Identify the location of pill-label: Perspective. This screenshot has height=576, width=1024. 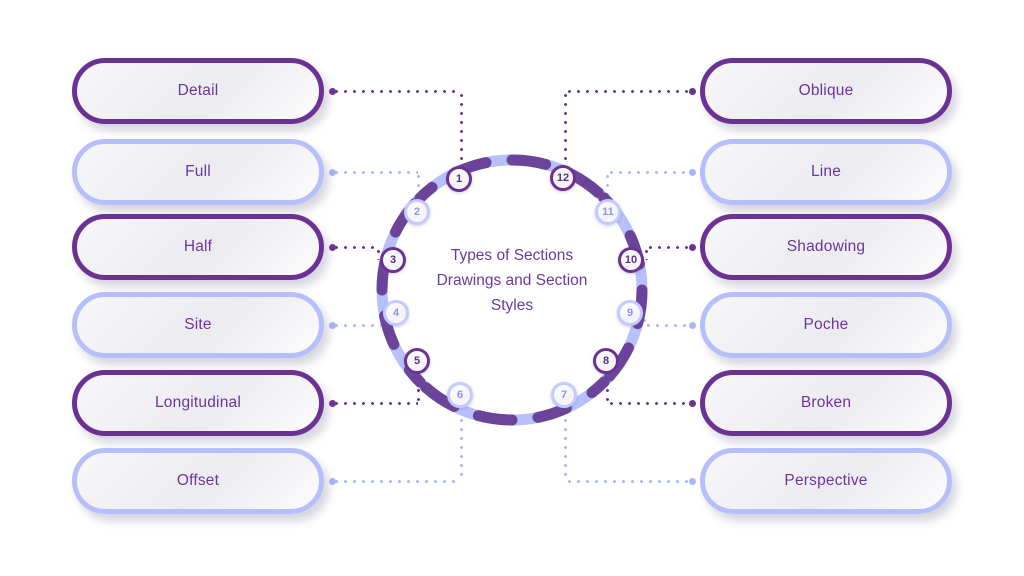
(826, 480).